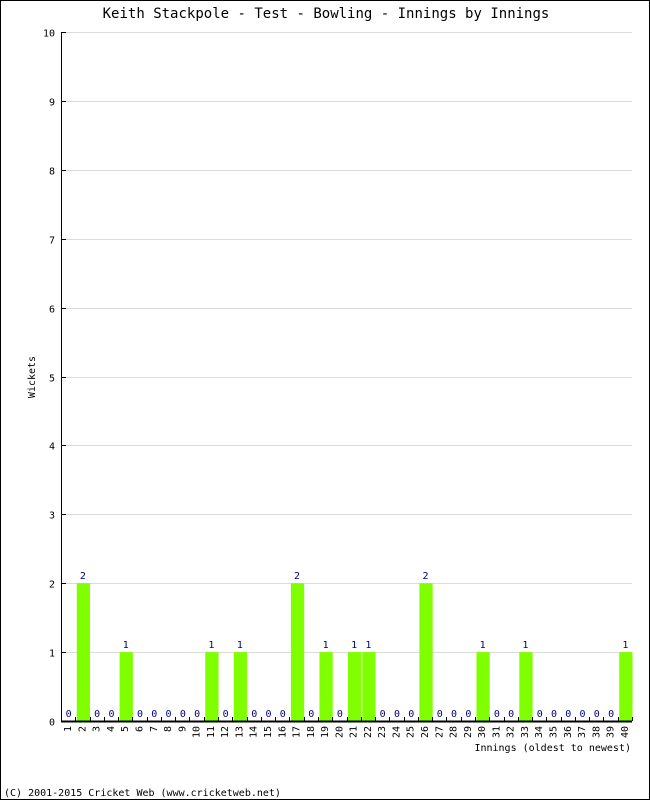 This screenshot has height=800, width=650. What do you see at coordinates (553, 732) in the screenshot?
I see `x-tick-label: 35` at bounding box center [553, 732].